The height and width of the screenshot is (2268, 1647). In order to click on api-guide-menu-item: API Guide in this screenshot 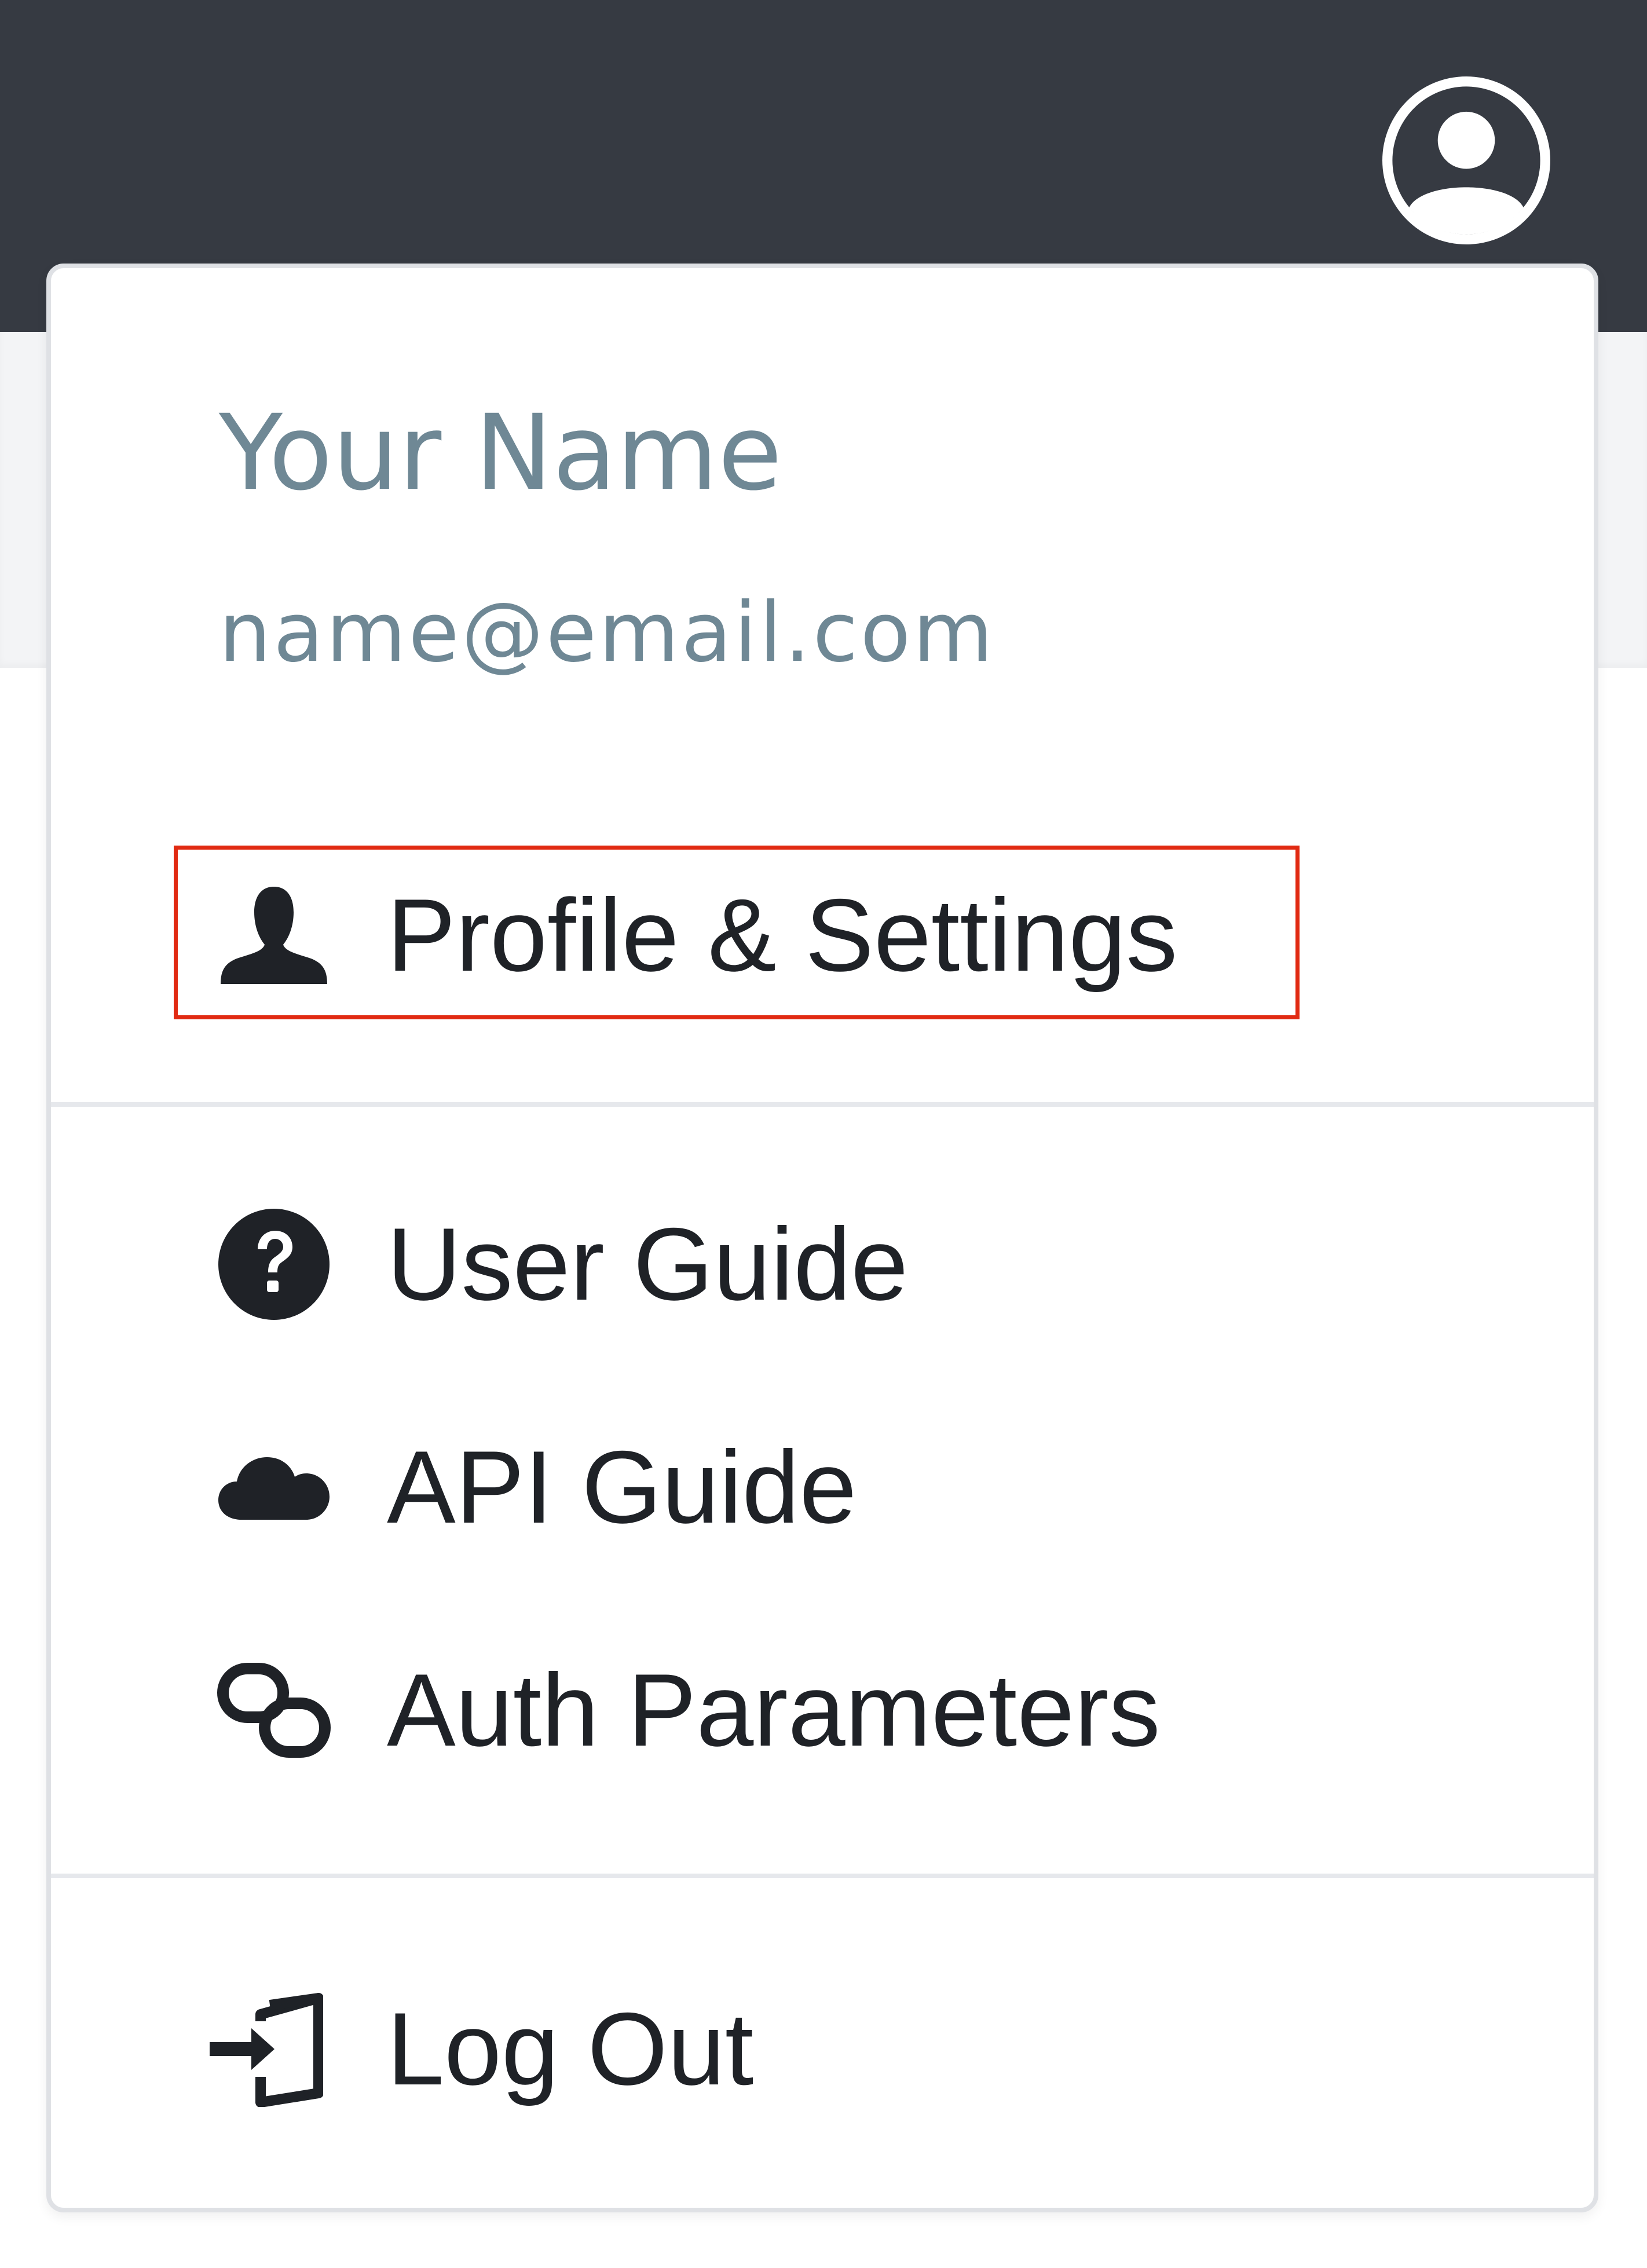, I will do `click(822, 1487)`.